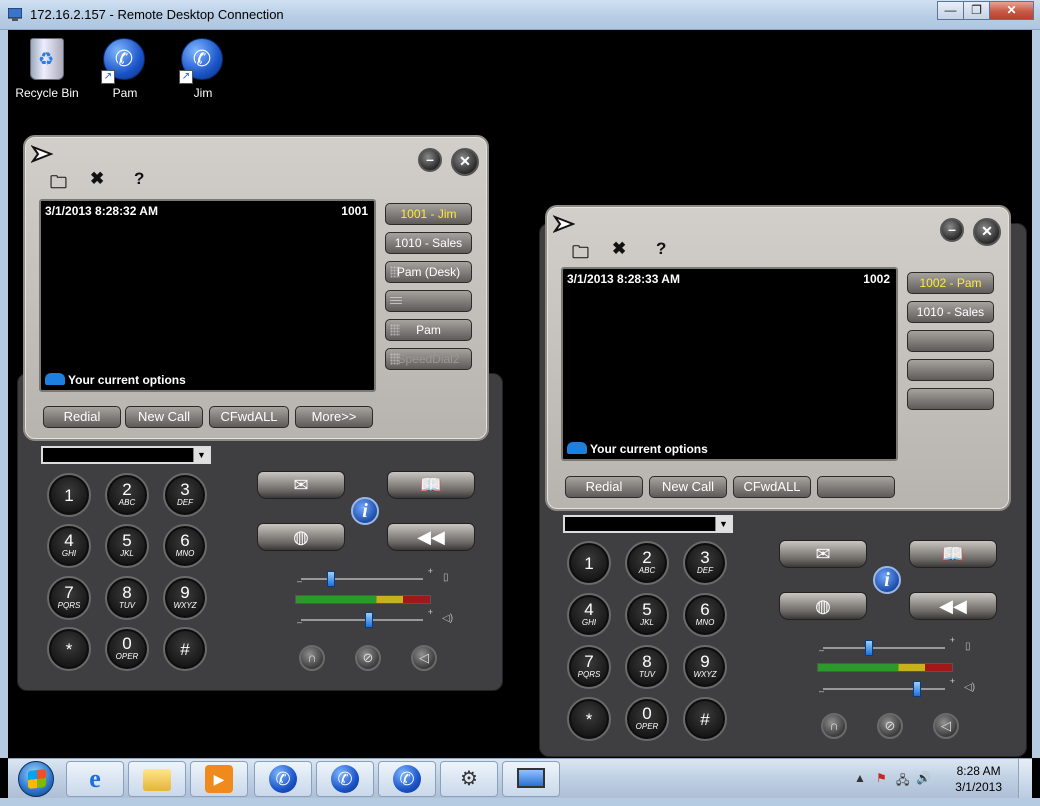 The image size is (1040, 806). What do you see at coordinates (881, 778) in the screenshot?
I see `action-center-icon: ⚑` at bounding box center [881, 778].